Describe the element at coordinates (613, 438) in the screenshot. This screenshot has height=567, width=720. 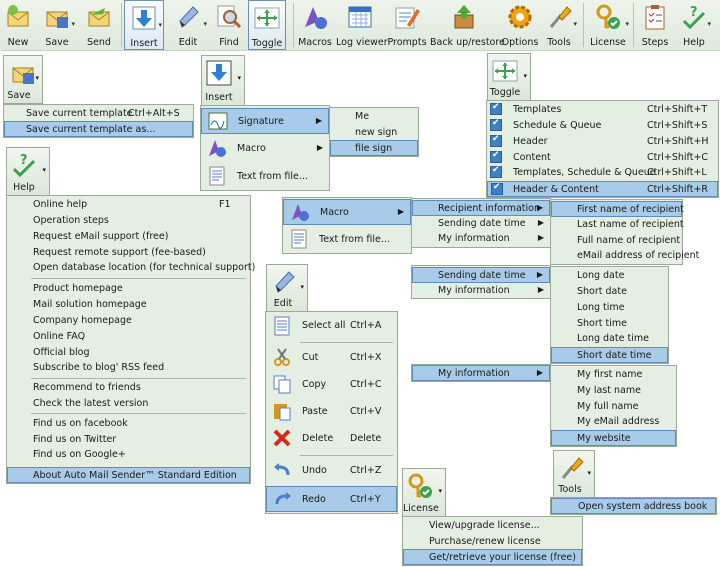
I see `menu-item-my-website: My website` at that location.